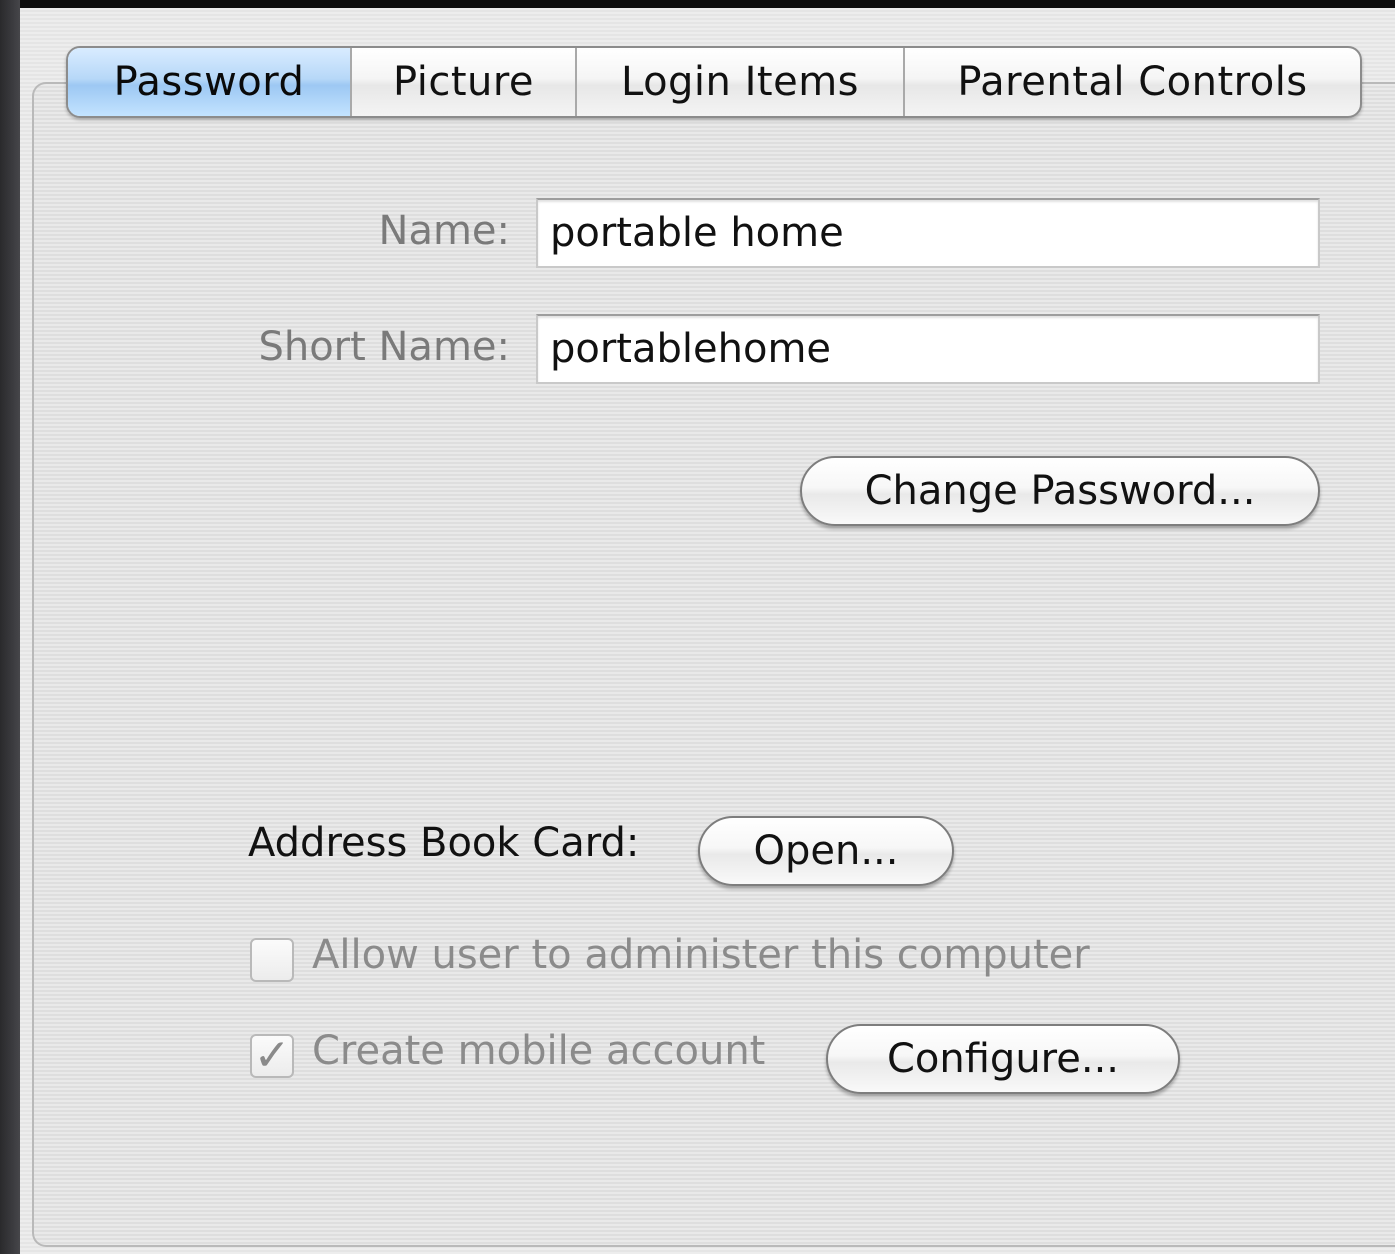  Describe the element at coordinates (272, 960) in the screenshot. I see `admin-checkbox` at that location.